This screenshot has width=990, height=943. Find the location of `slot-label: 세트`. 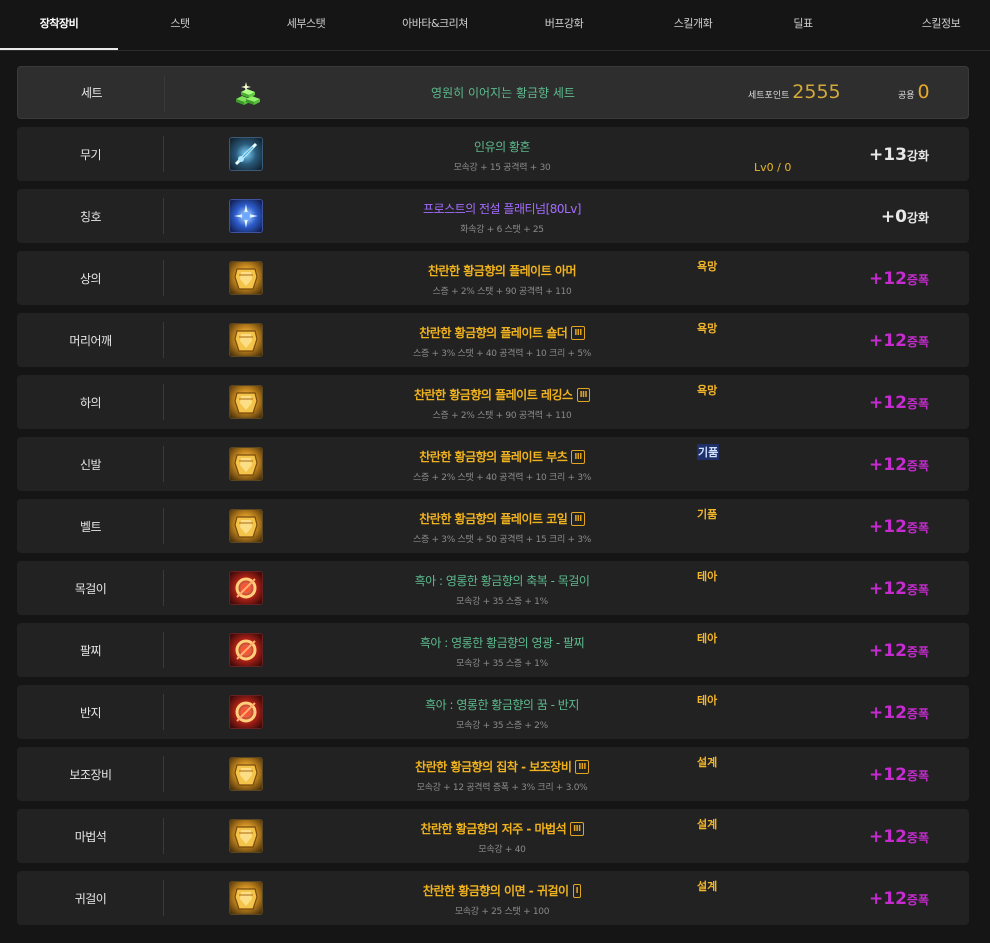

slot-label: 세트 is located at coordinates (91, 93).